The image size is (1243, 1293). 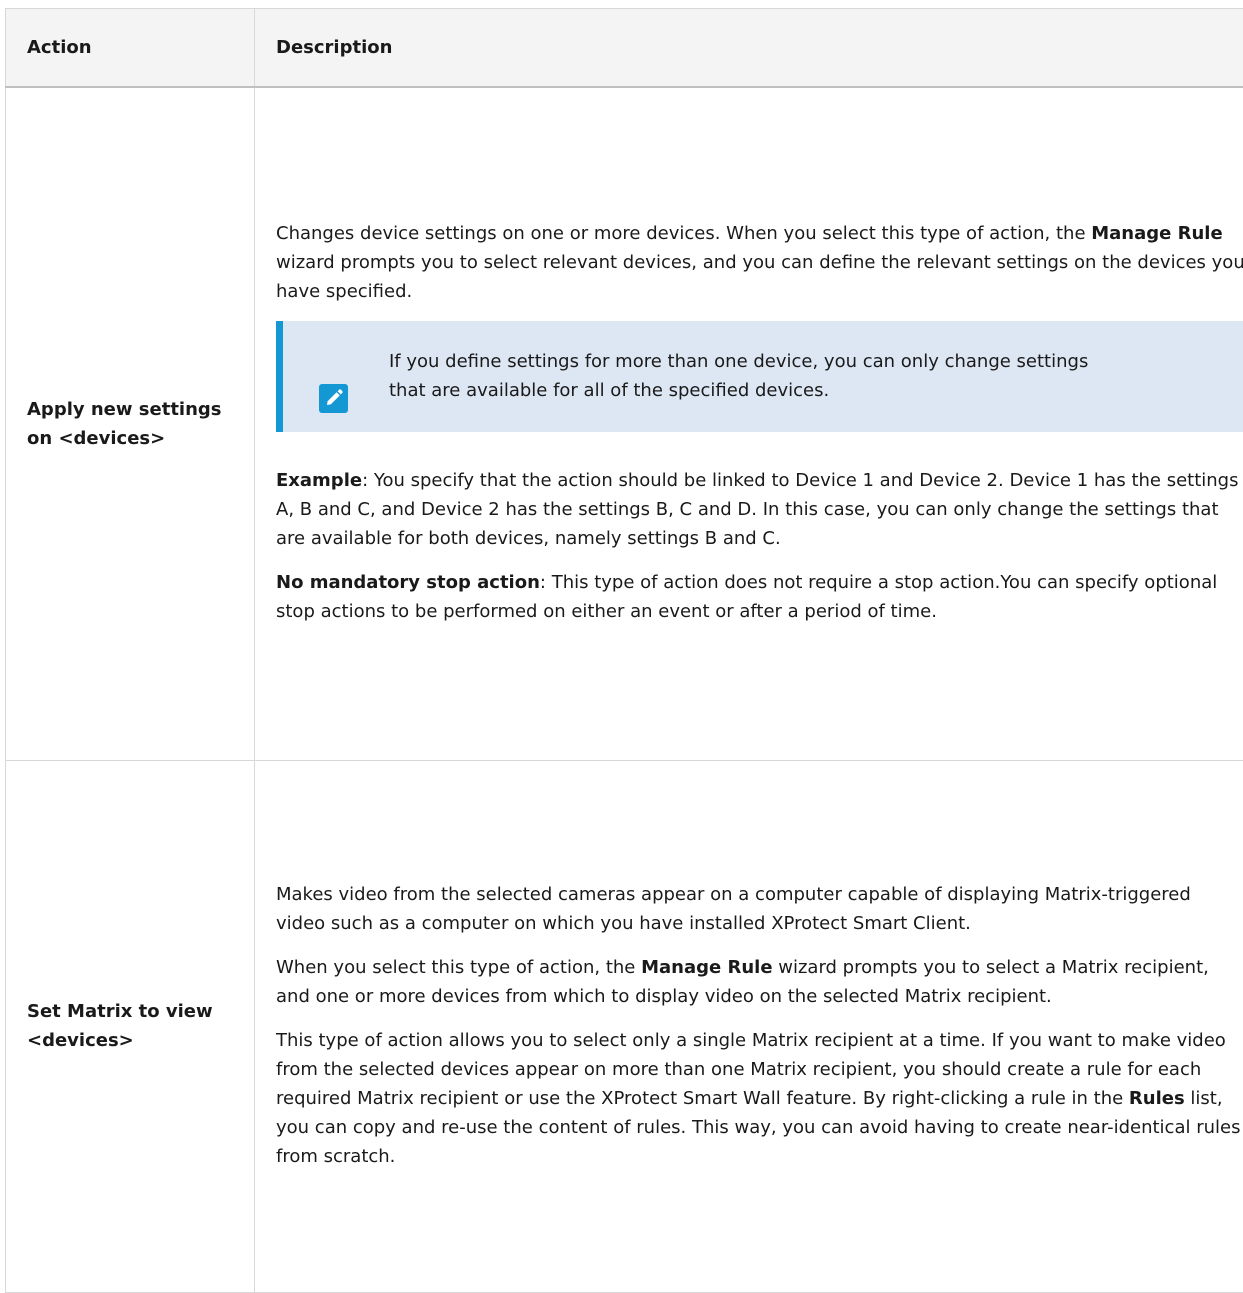 I want to click on stop-action-label: No mandatory stop action, so click(x=408, y=582).